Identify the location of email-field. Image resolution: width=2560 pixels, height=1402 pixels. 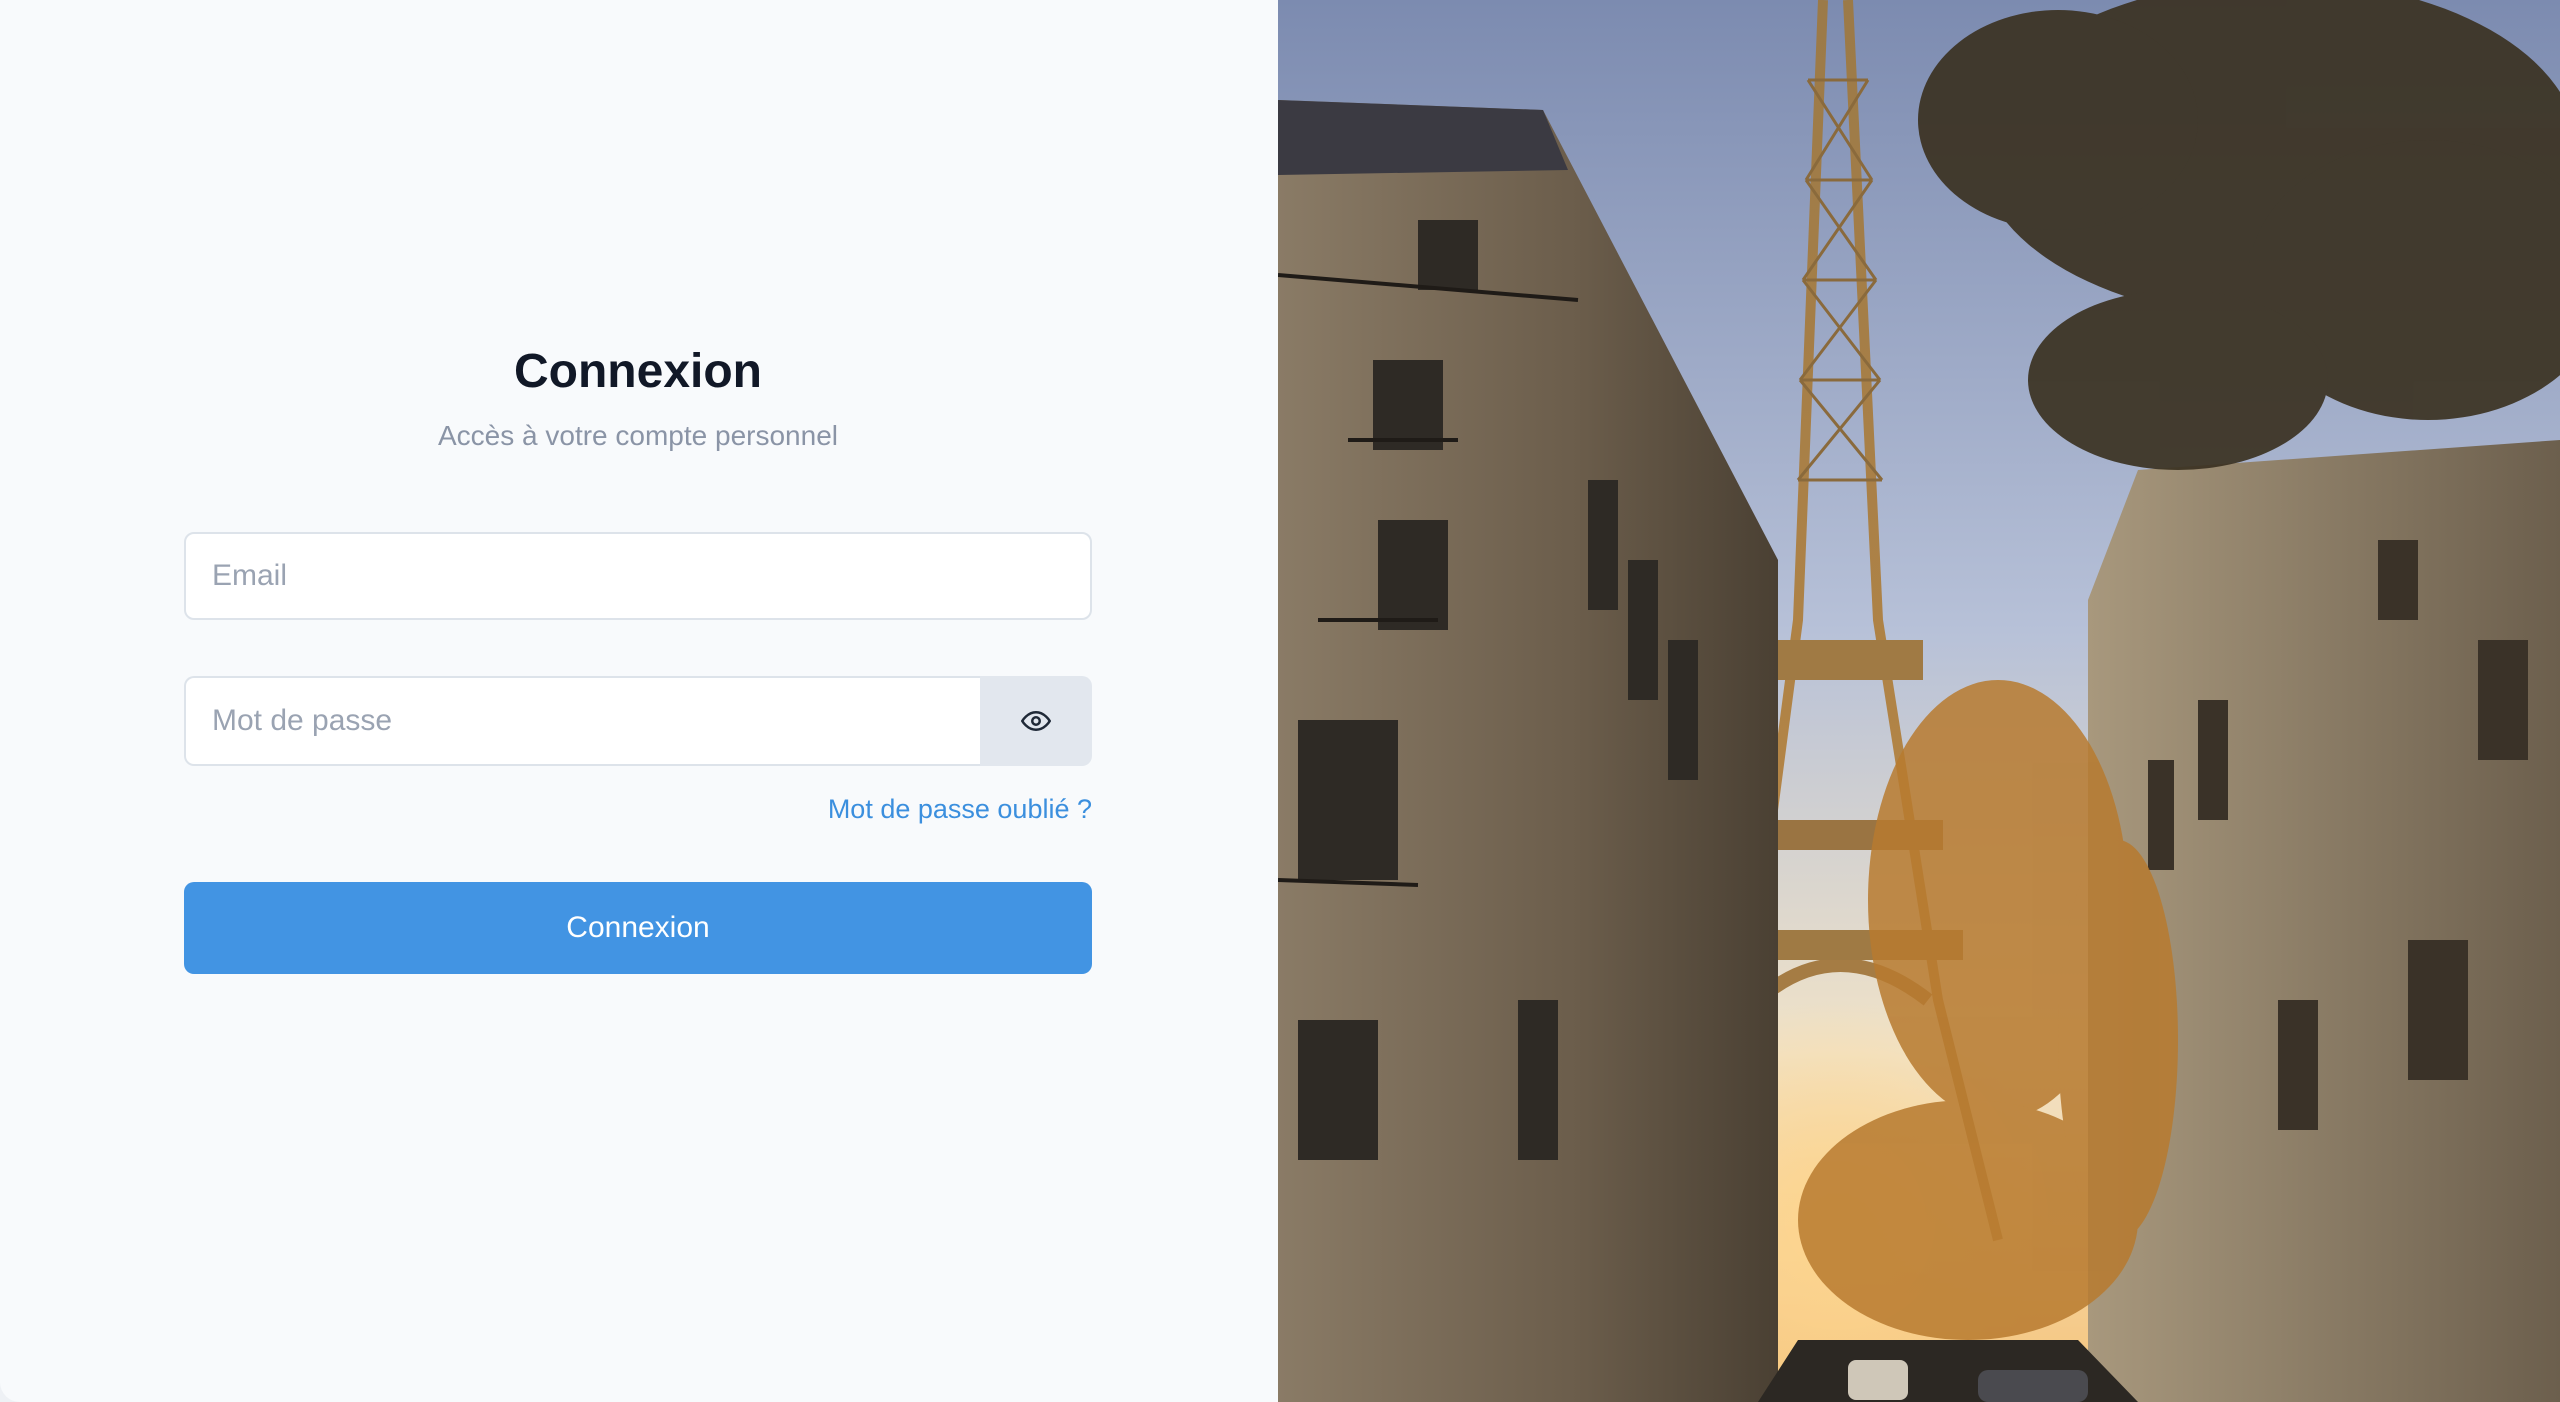
(638, 576).